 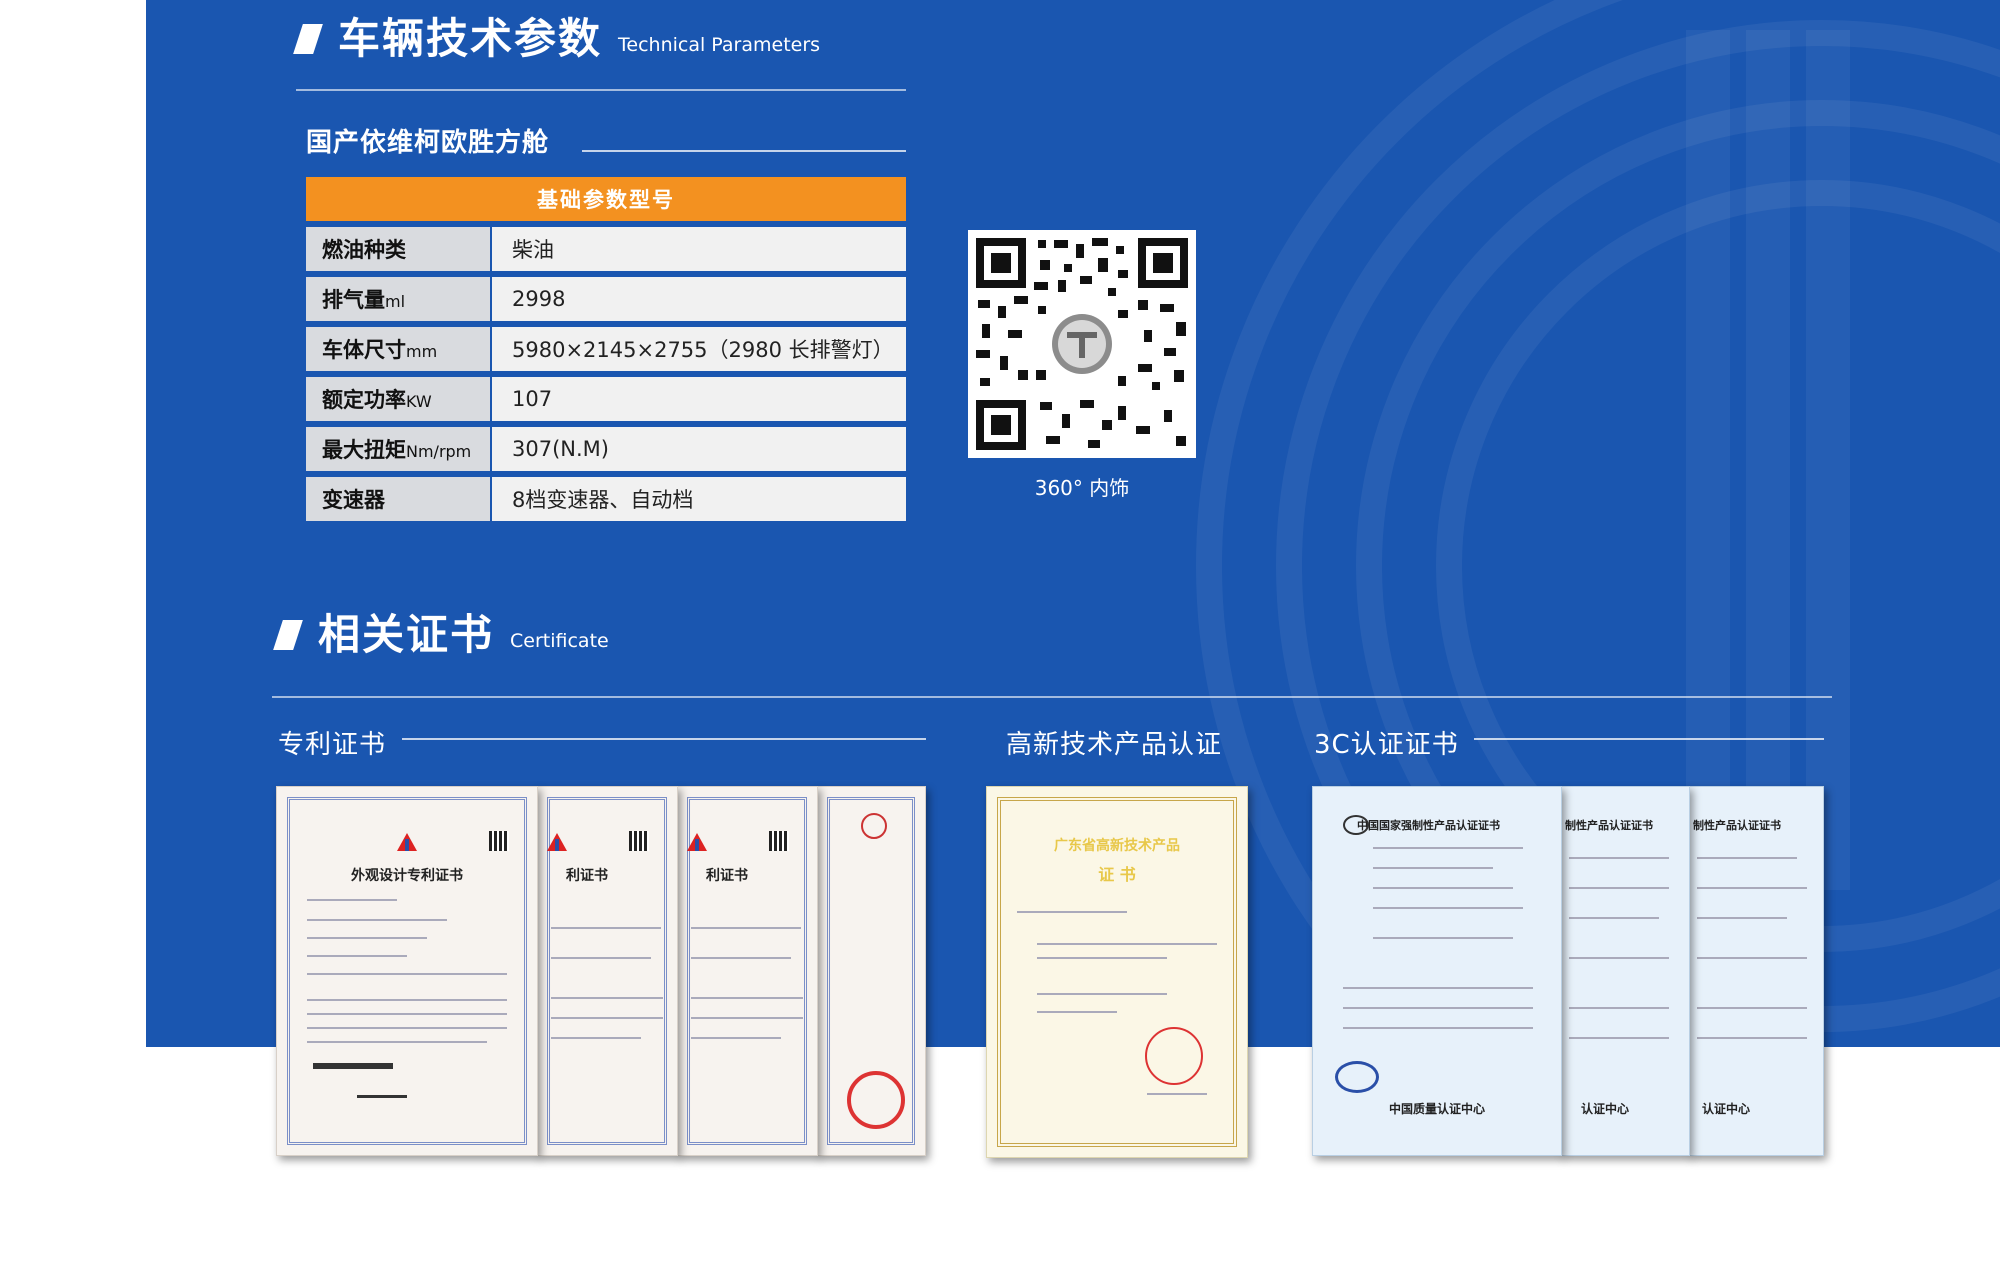 What do you see at coordinates (699, 449) in the screenshot?
I see `row-value: 307(N.M)` at bounding box center [699, 449].